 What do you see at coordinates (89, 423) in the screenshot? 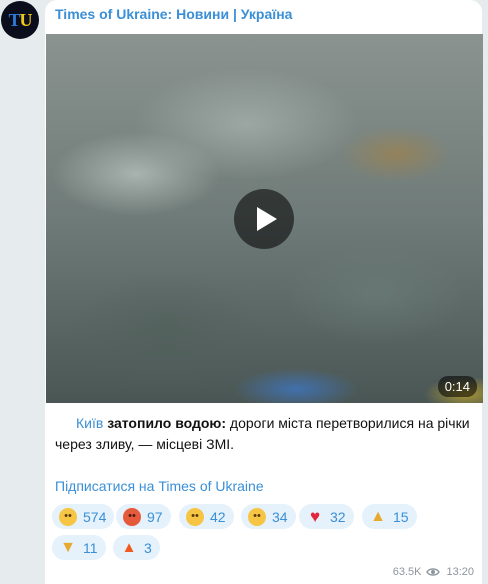
I see `caption-city-link: Київ` at bounding box center [89, 423].